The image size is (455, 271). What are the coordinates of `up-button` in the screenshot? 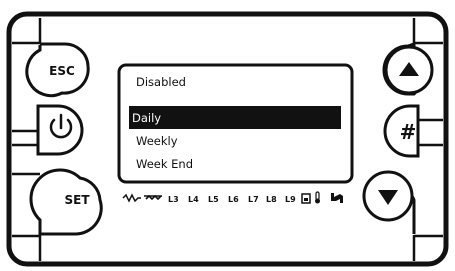 It's located at (408, 68).